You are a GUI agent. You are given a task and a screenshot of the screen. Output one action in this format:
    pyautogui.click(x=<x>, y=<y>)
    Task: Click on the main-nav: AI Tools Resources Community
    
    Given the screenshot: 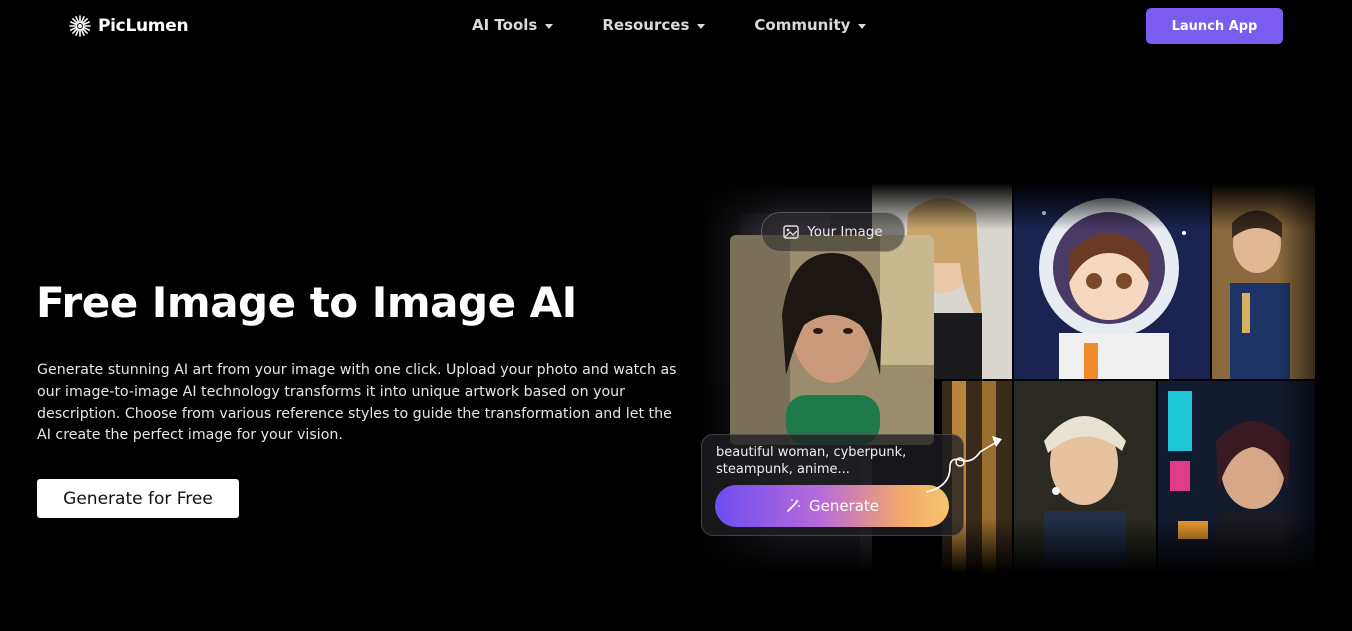 What is the action you would take?
    pyautogui.click(x=669, y=25)
    